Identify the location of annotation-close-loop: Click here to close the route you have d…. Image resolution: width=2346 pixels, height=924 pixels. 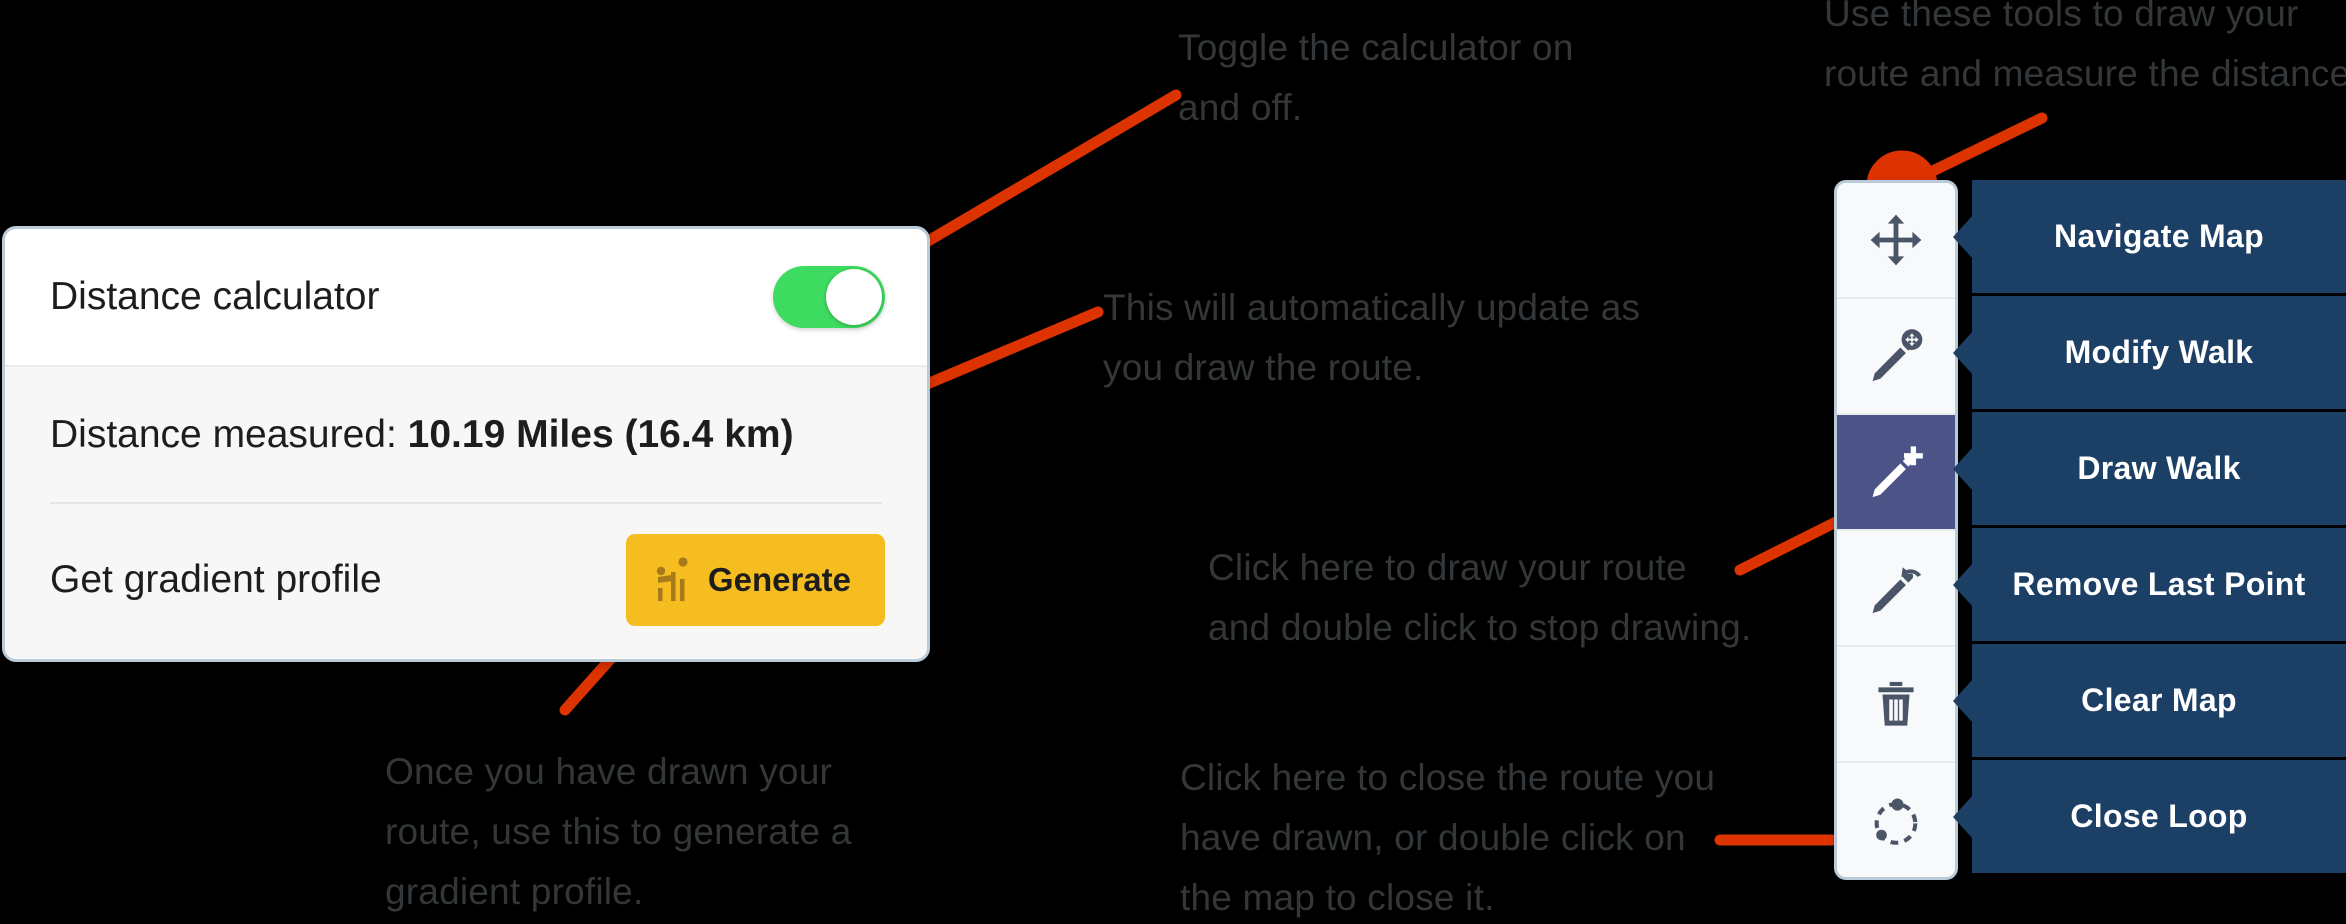
(1448, 837).